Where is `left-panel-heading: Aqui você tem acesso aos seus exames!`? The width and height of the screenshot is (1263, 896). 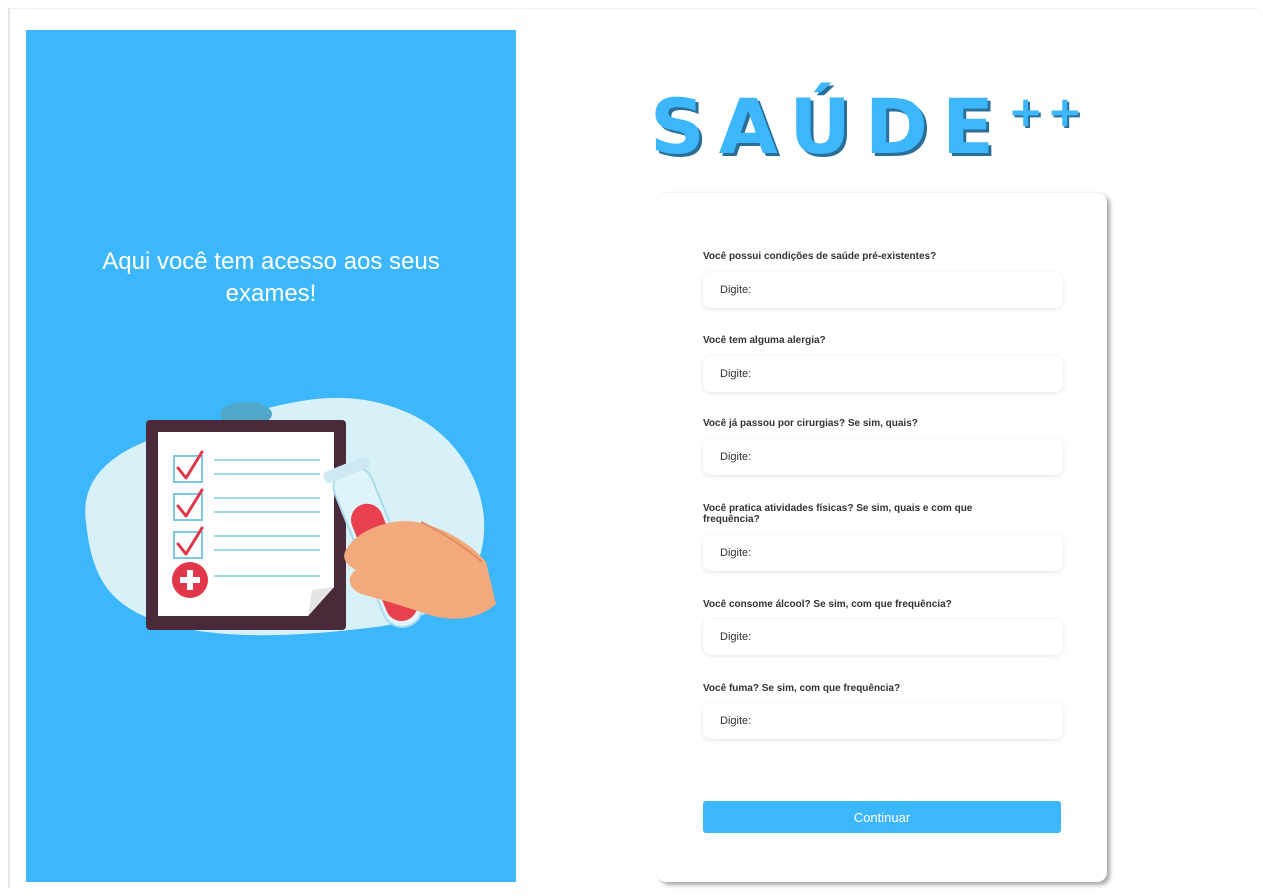
left-panel-heading: Aqui você tem acesso aos seus exames! is located at coordinates (271, 277).